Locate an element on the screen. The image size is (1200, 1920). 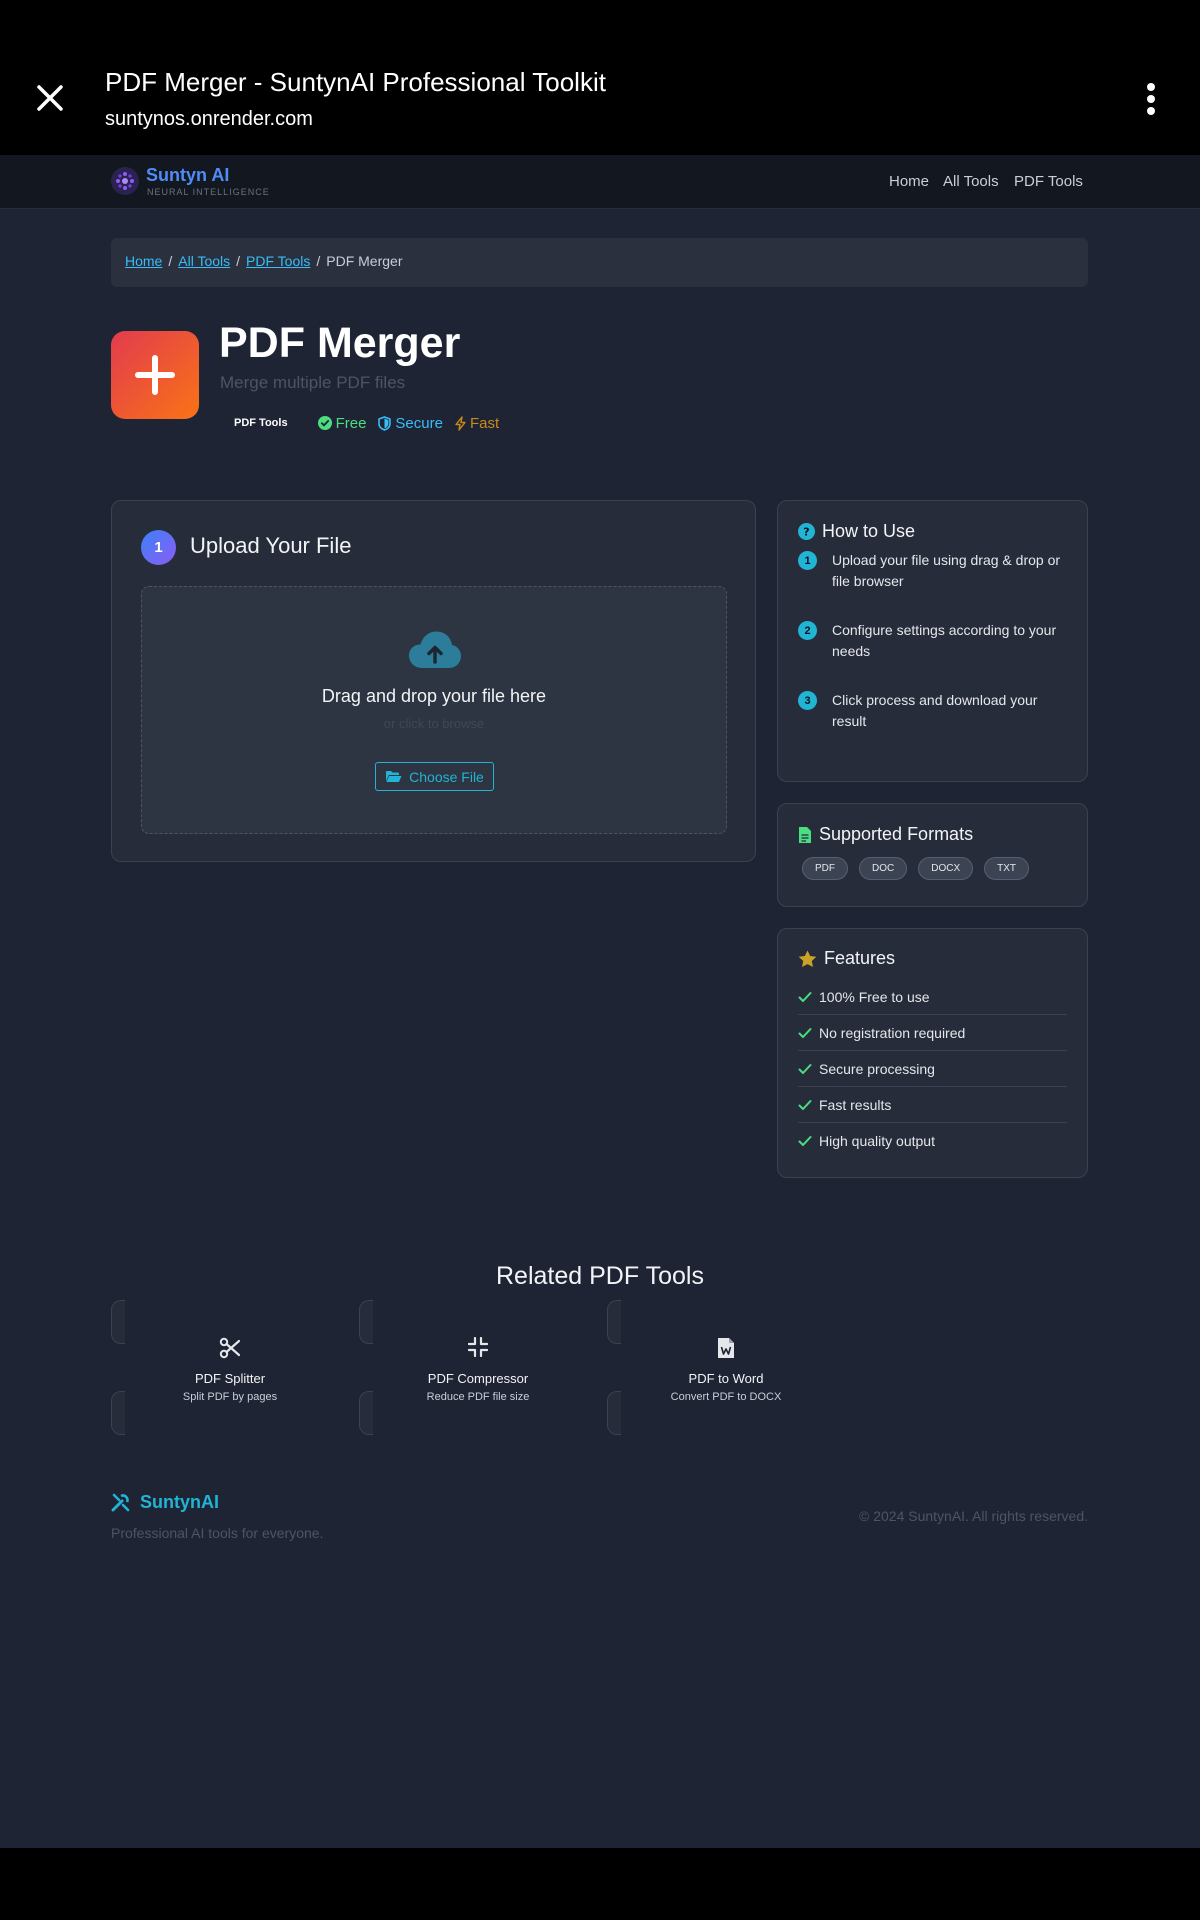
star-icon is located at coordinates (807, 958).